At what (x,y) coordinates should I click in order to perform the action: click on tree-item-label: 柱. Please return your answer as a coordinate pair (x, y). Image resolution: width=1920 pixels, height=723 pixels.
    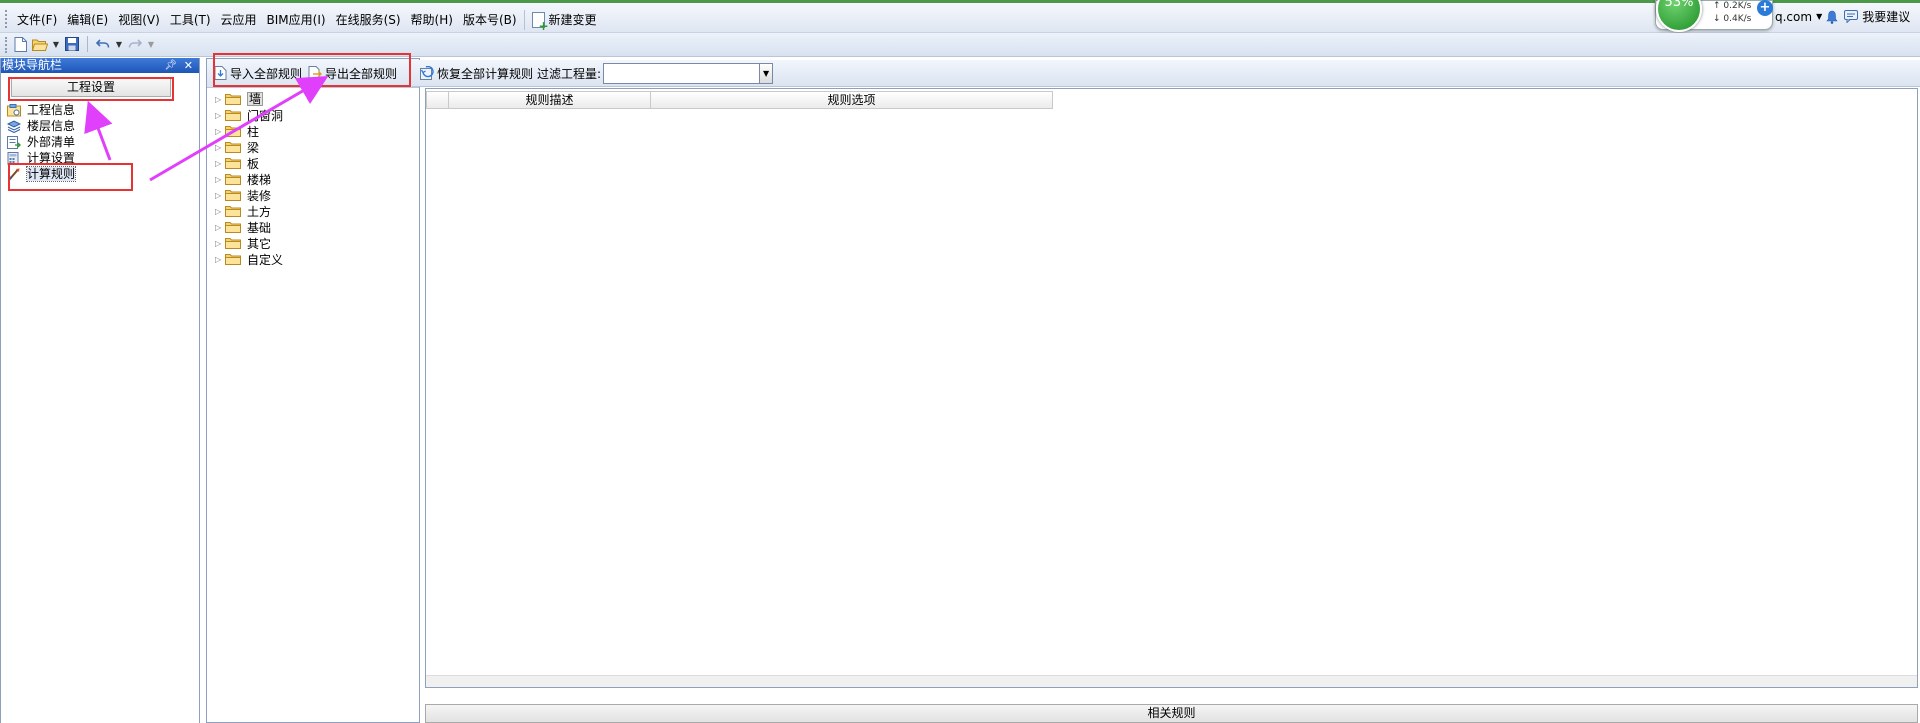
    Looking at the image, I should click on (253, 131).